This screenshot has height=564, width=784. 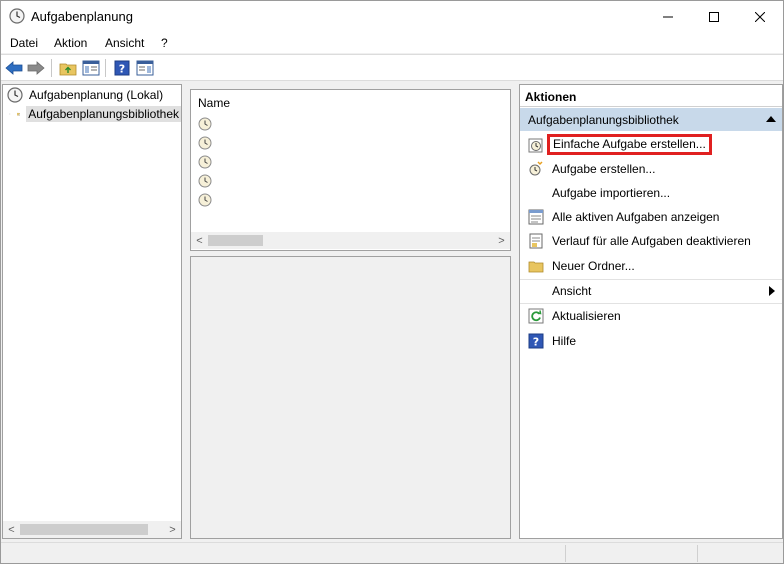 I want to click on show-hide-tree-icon, so click(x=91, y=68).